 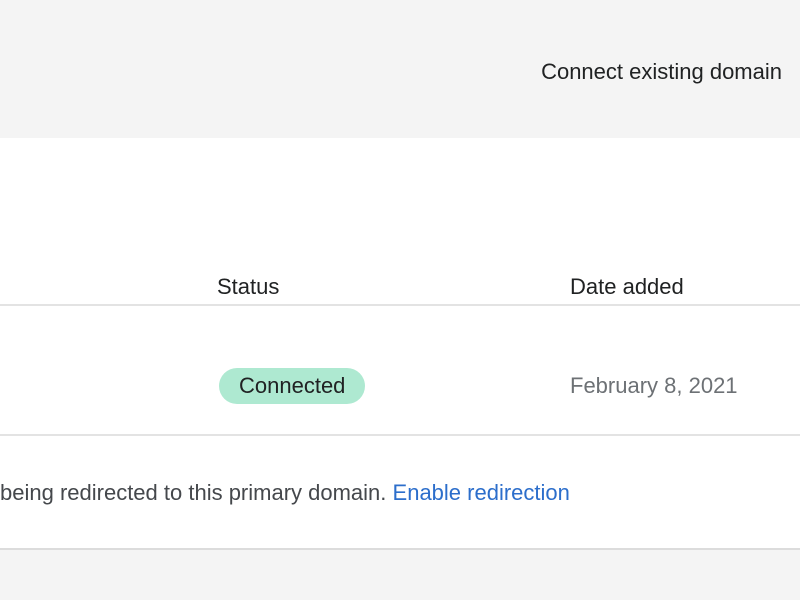 I want to click on table-header: Status Date added, so click(x=400, y=274).